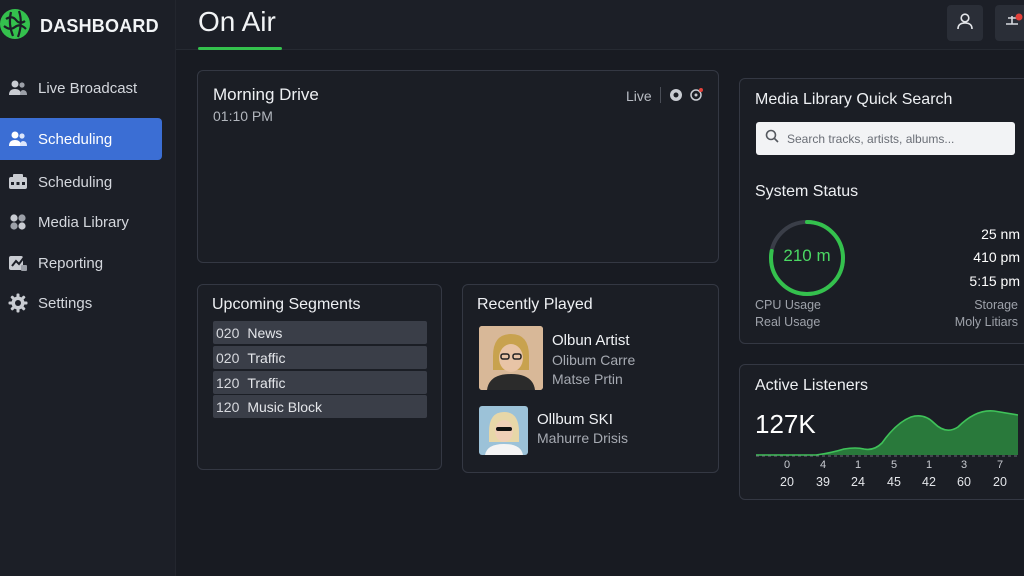  I want to click on track-subtitle: Olibum Carre, so click(594, 360).